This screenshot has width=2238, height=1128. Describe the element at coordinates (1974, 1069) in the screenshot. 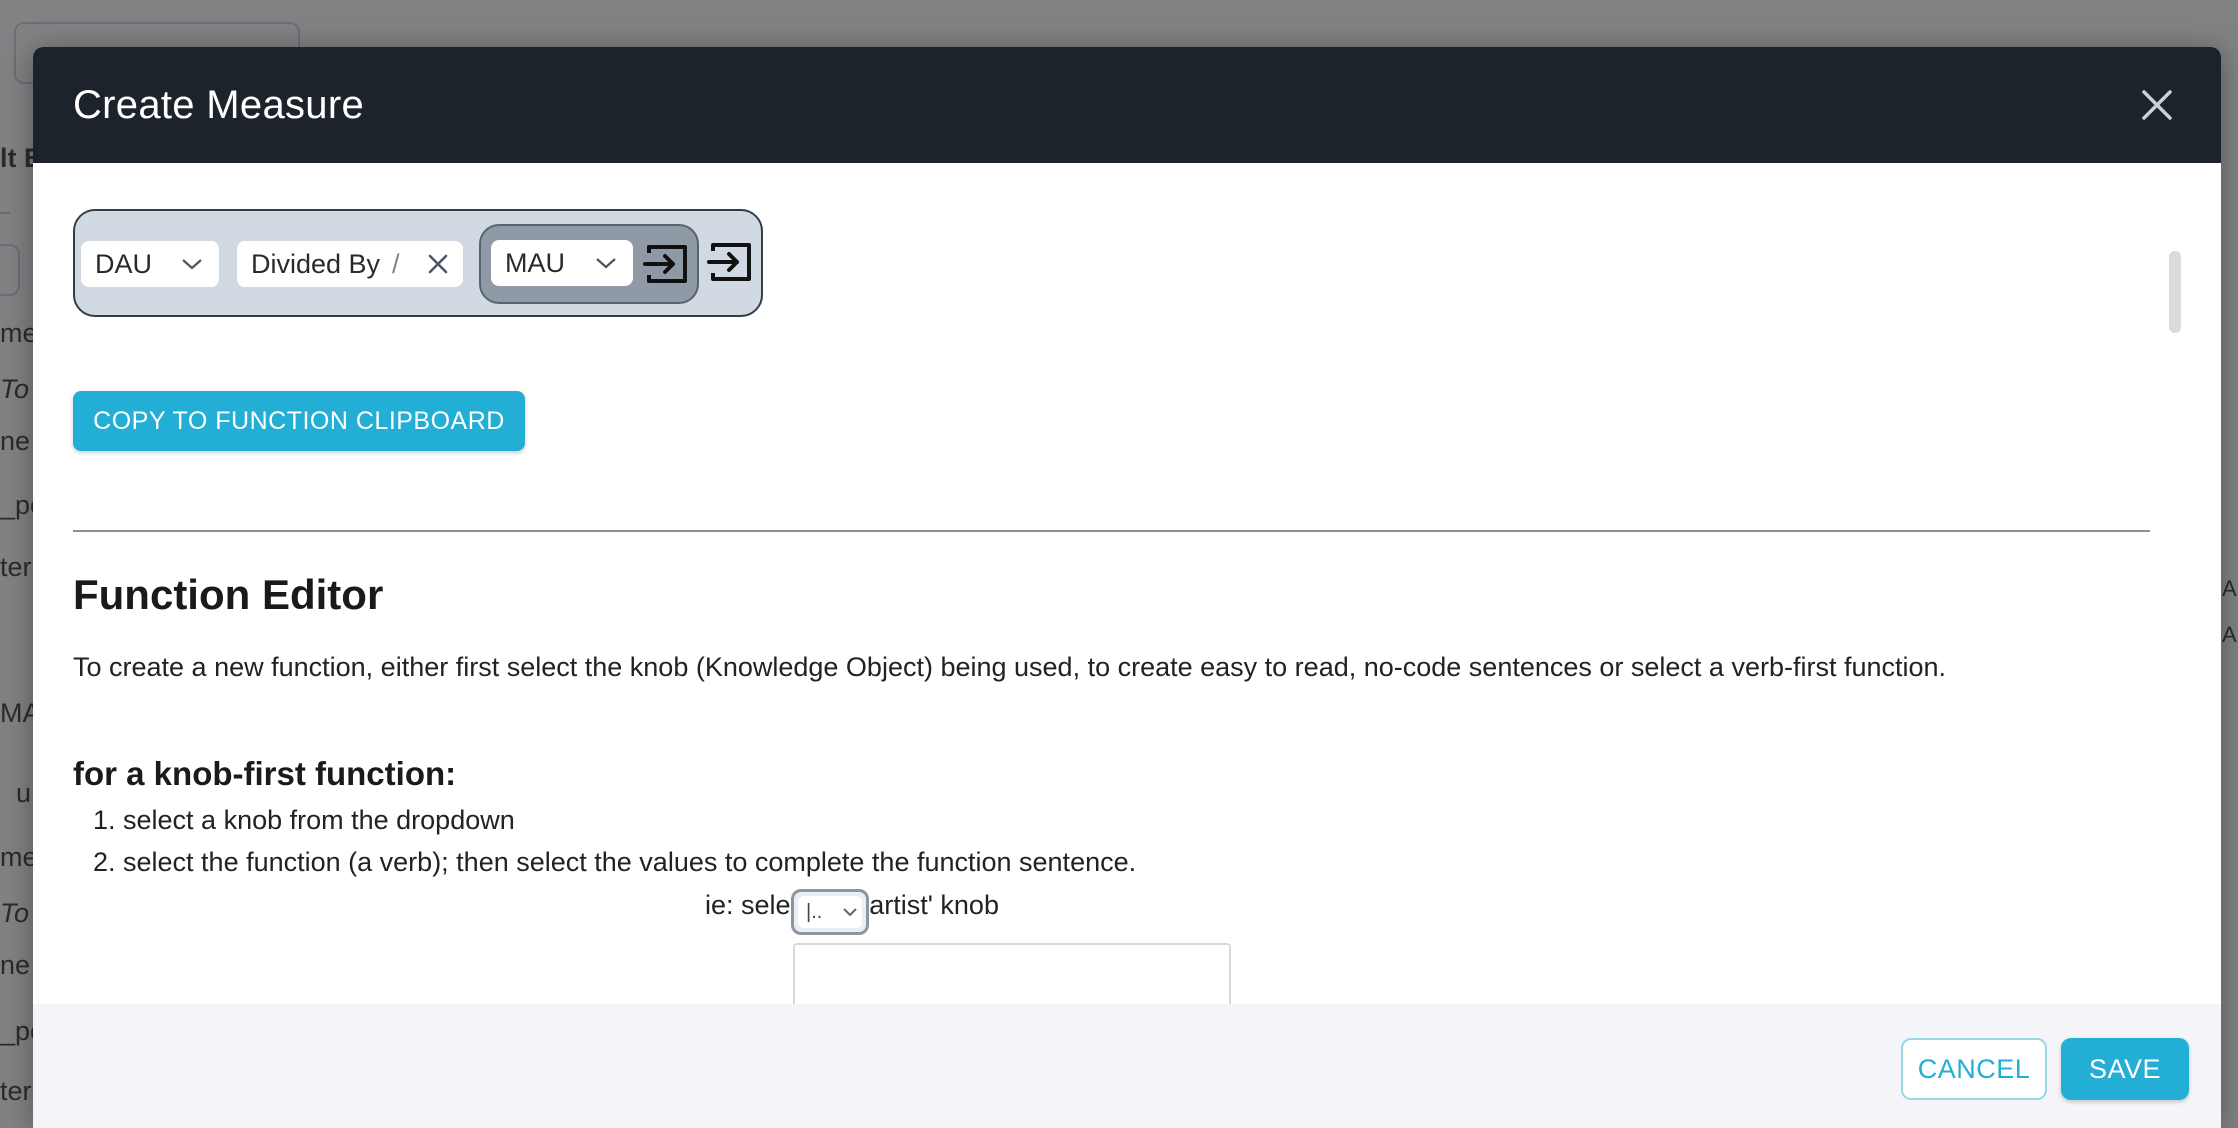

I see `cancel-button: CANCEL` at that location.